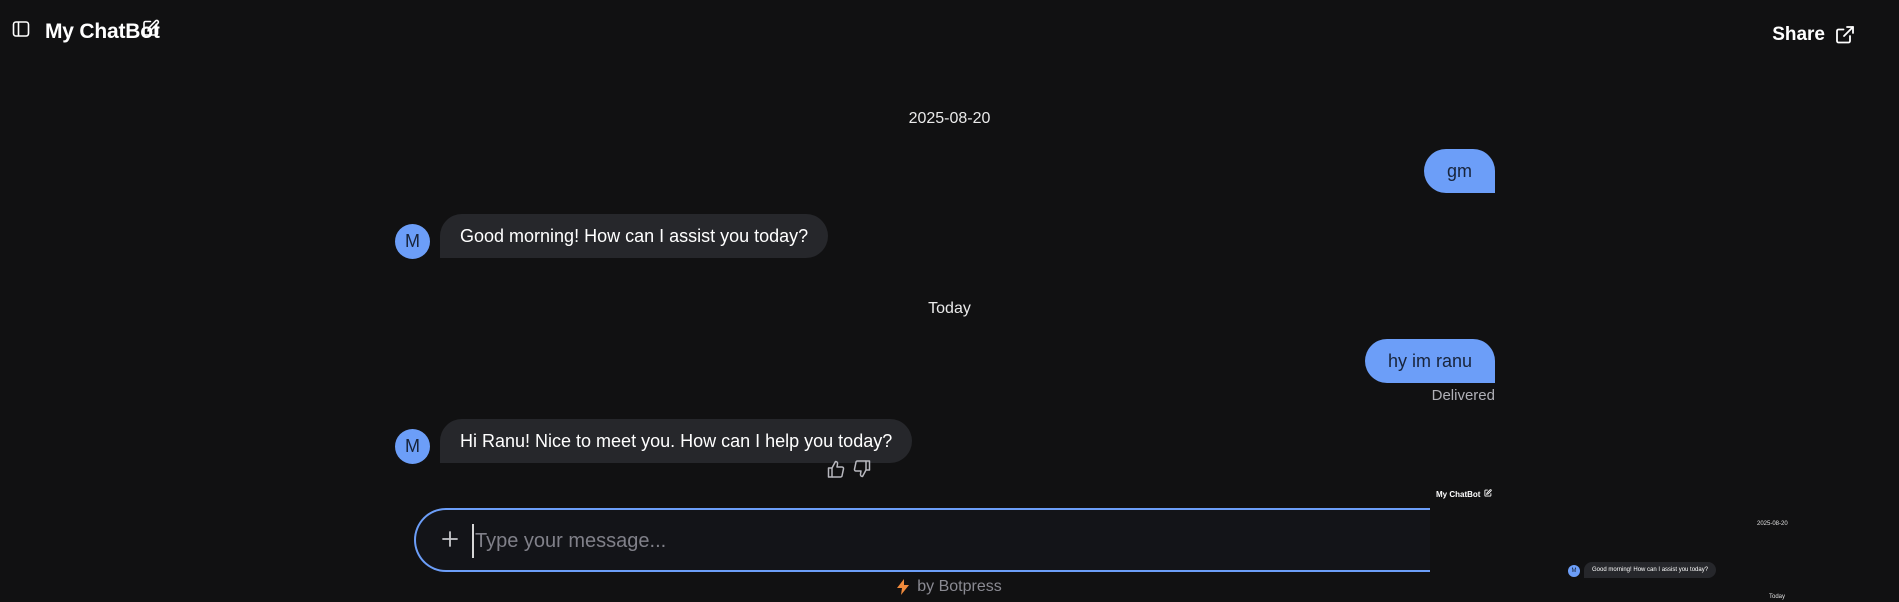  I want to click on add-attachment-button, so click(450, 539).